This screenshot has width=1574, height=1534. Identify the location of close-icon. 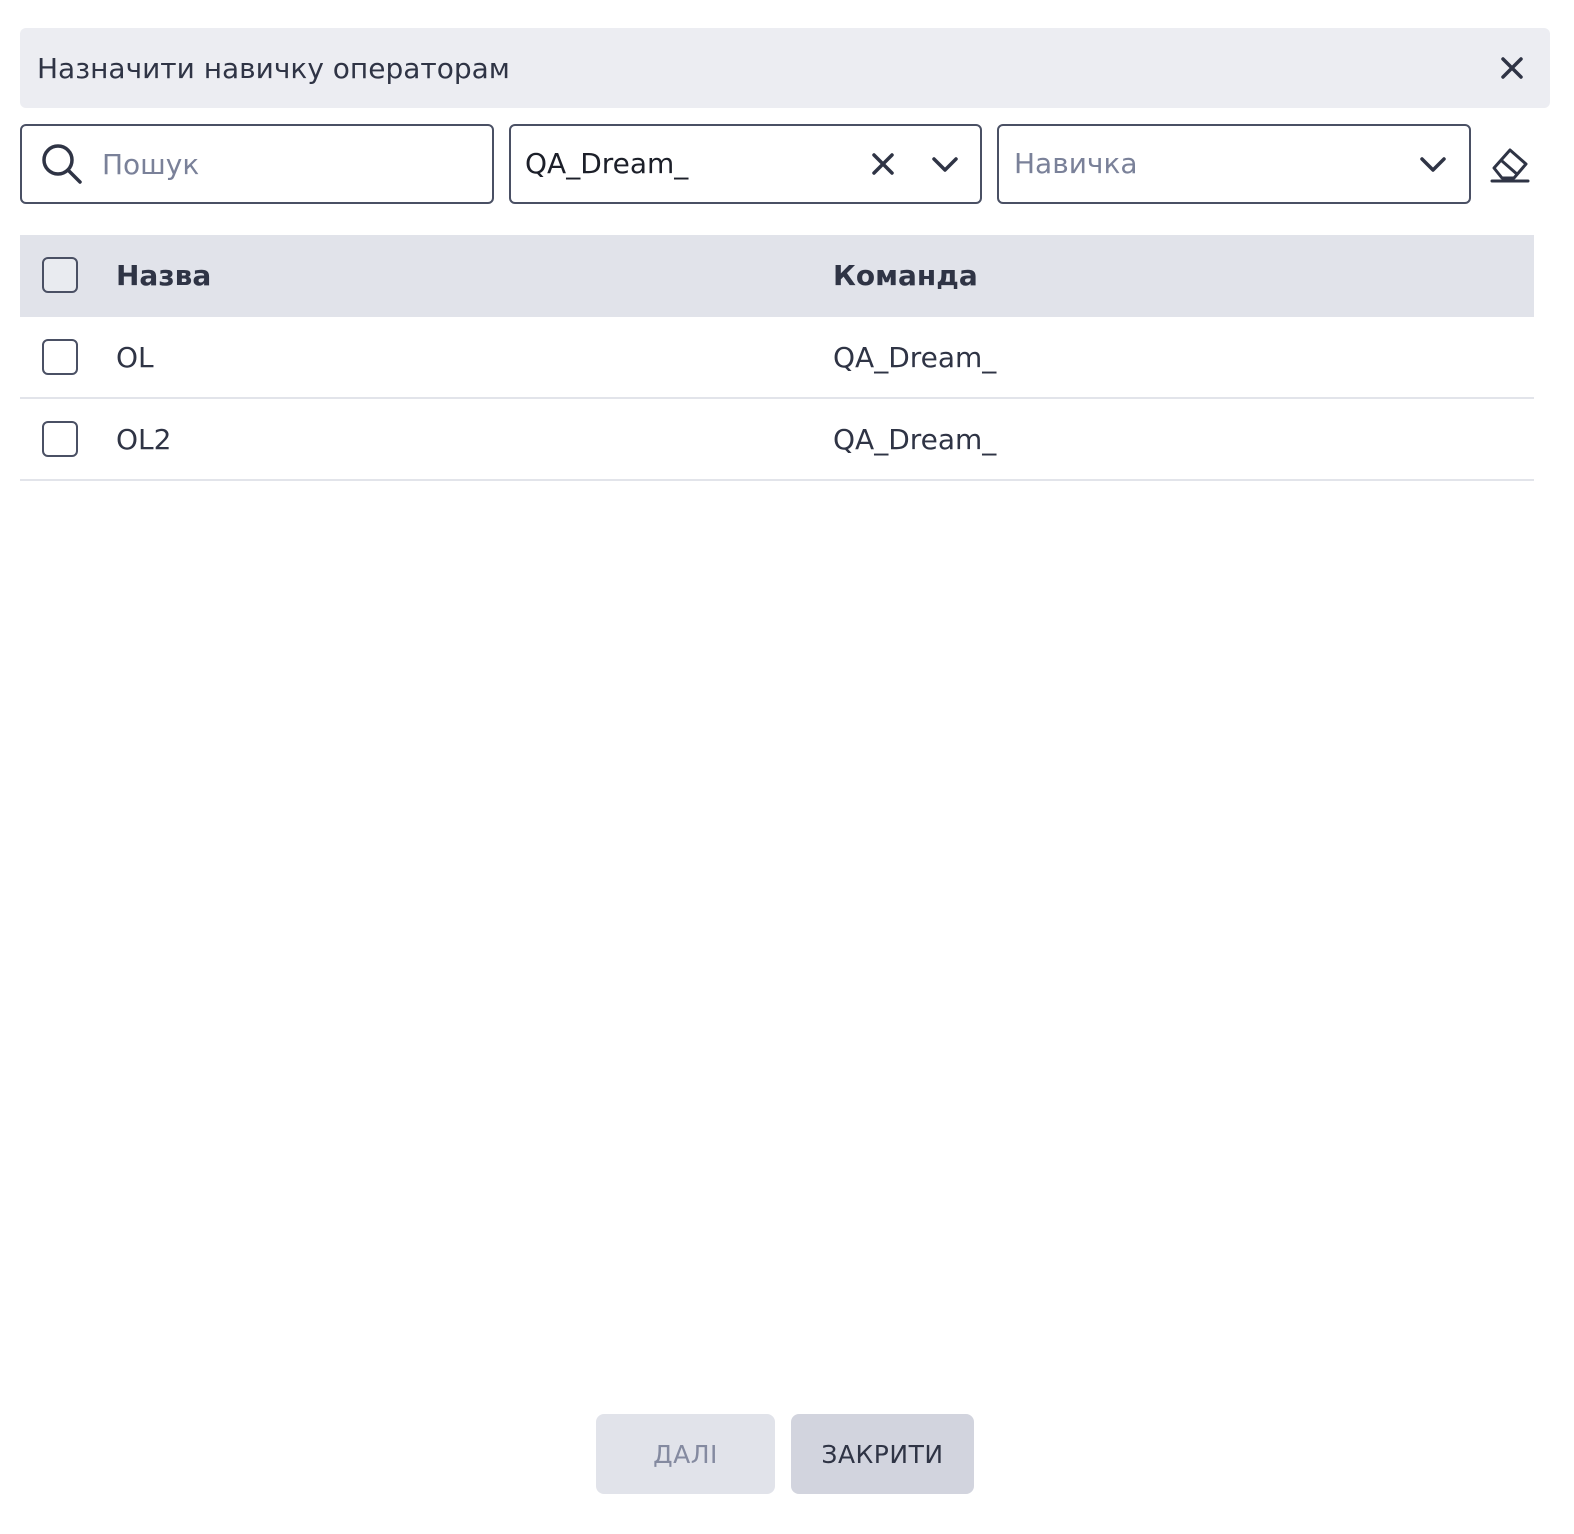
(1512, 68).